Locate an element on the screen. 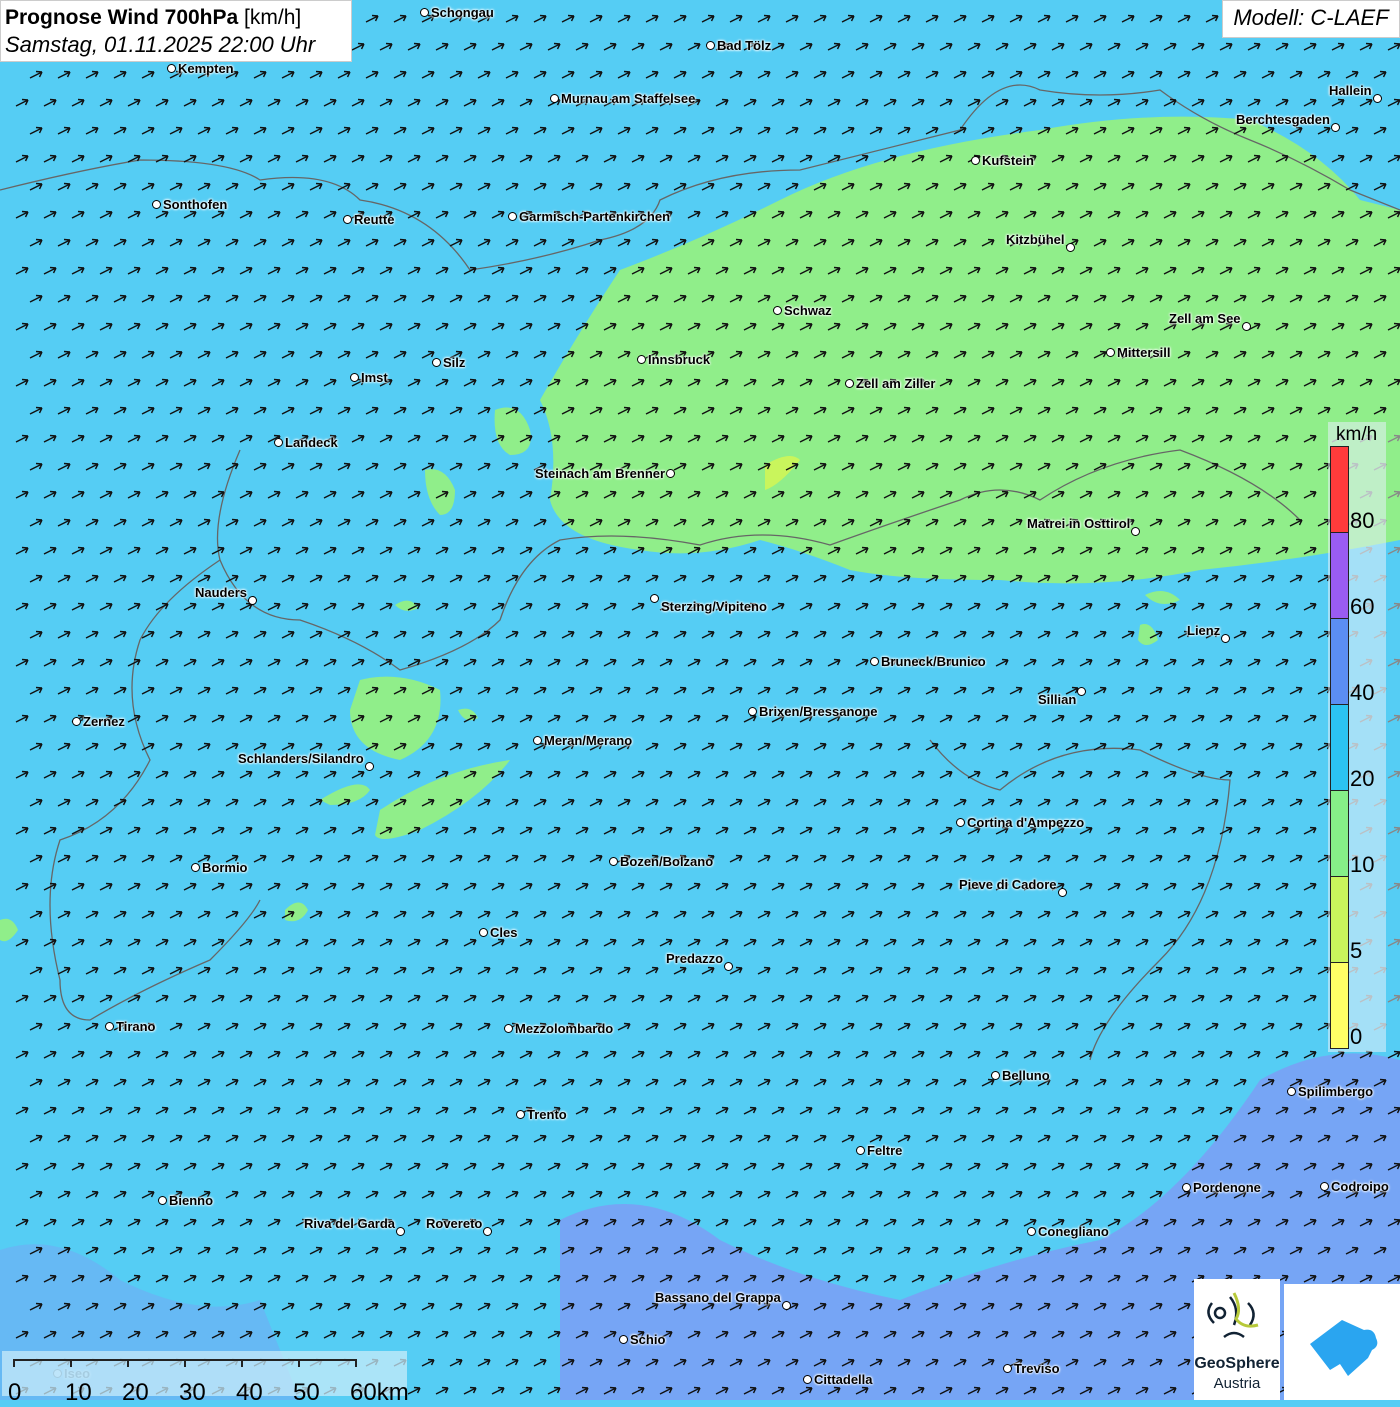  city-label: Mittersill is located at coordinates (1144, 352).